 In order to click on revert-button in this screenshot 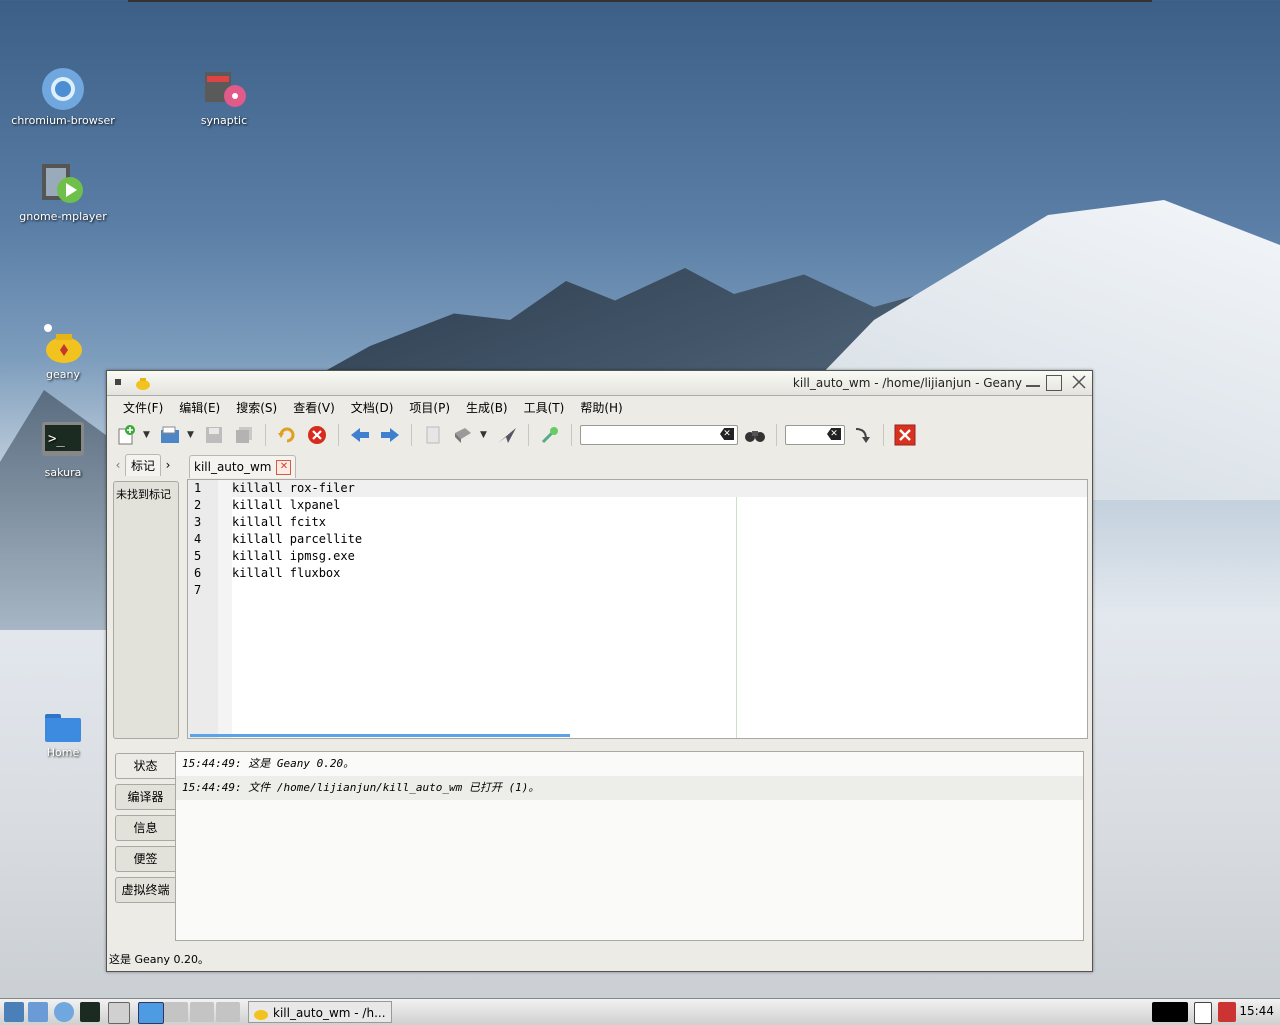, I will do `click(287, 435)`.